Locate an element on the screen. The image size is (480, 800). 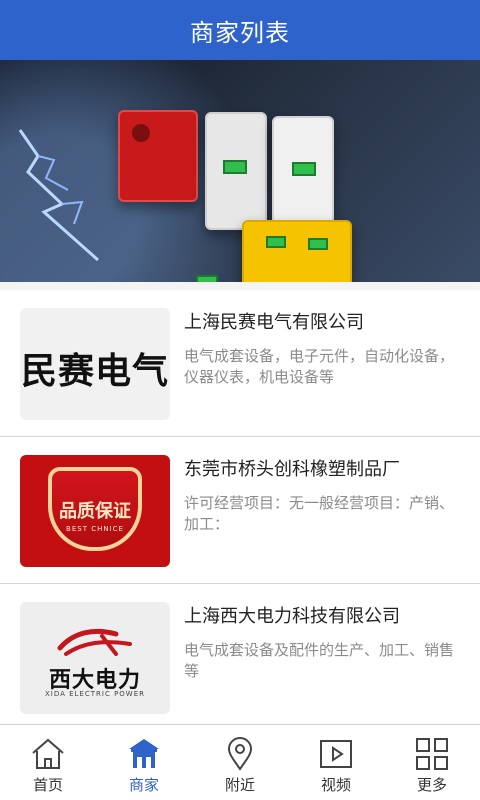
nav-tab-more: 更多 is located at coordinates (432, 762).